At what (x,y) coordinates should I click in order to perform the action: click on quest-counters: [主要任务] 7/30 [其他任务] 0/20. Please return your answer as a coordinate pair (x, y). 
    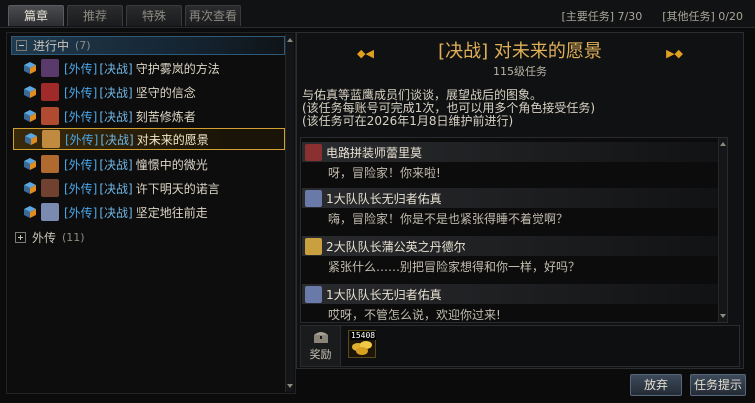
    Looking at the image, I should click on (652, 16).